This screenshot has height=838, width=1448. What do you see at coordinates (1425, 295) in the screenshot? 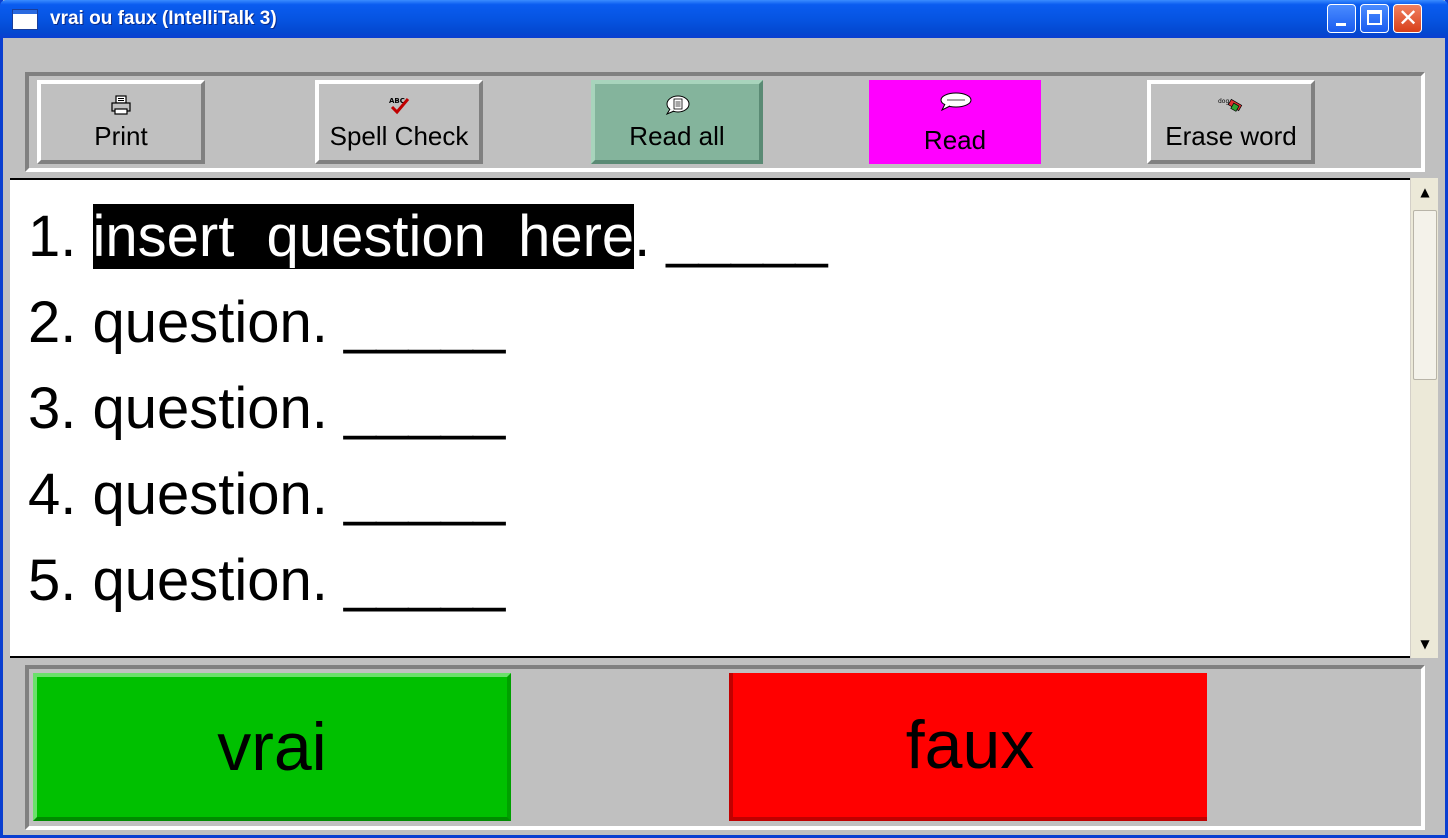
I see `scrollbar-thumb` at bounding box center [1425, 295].